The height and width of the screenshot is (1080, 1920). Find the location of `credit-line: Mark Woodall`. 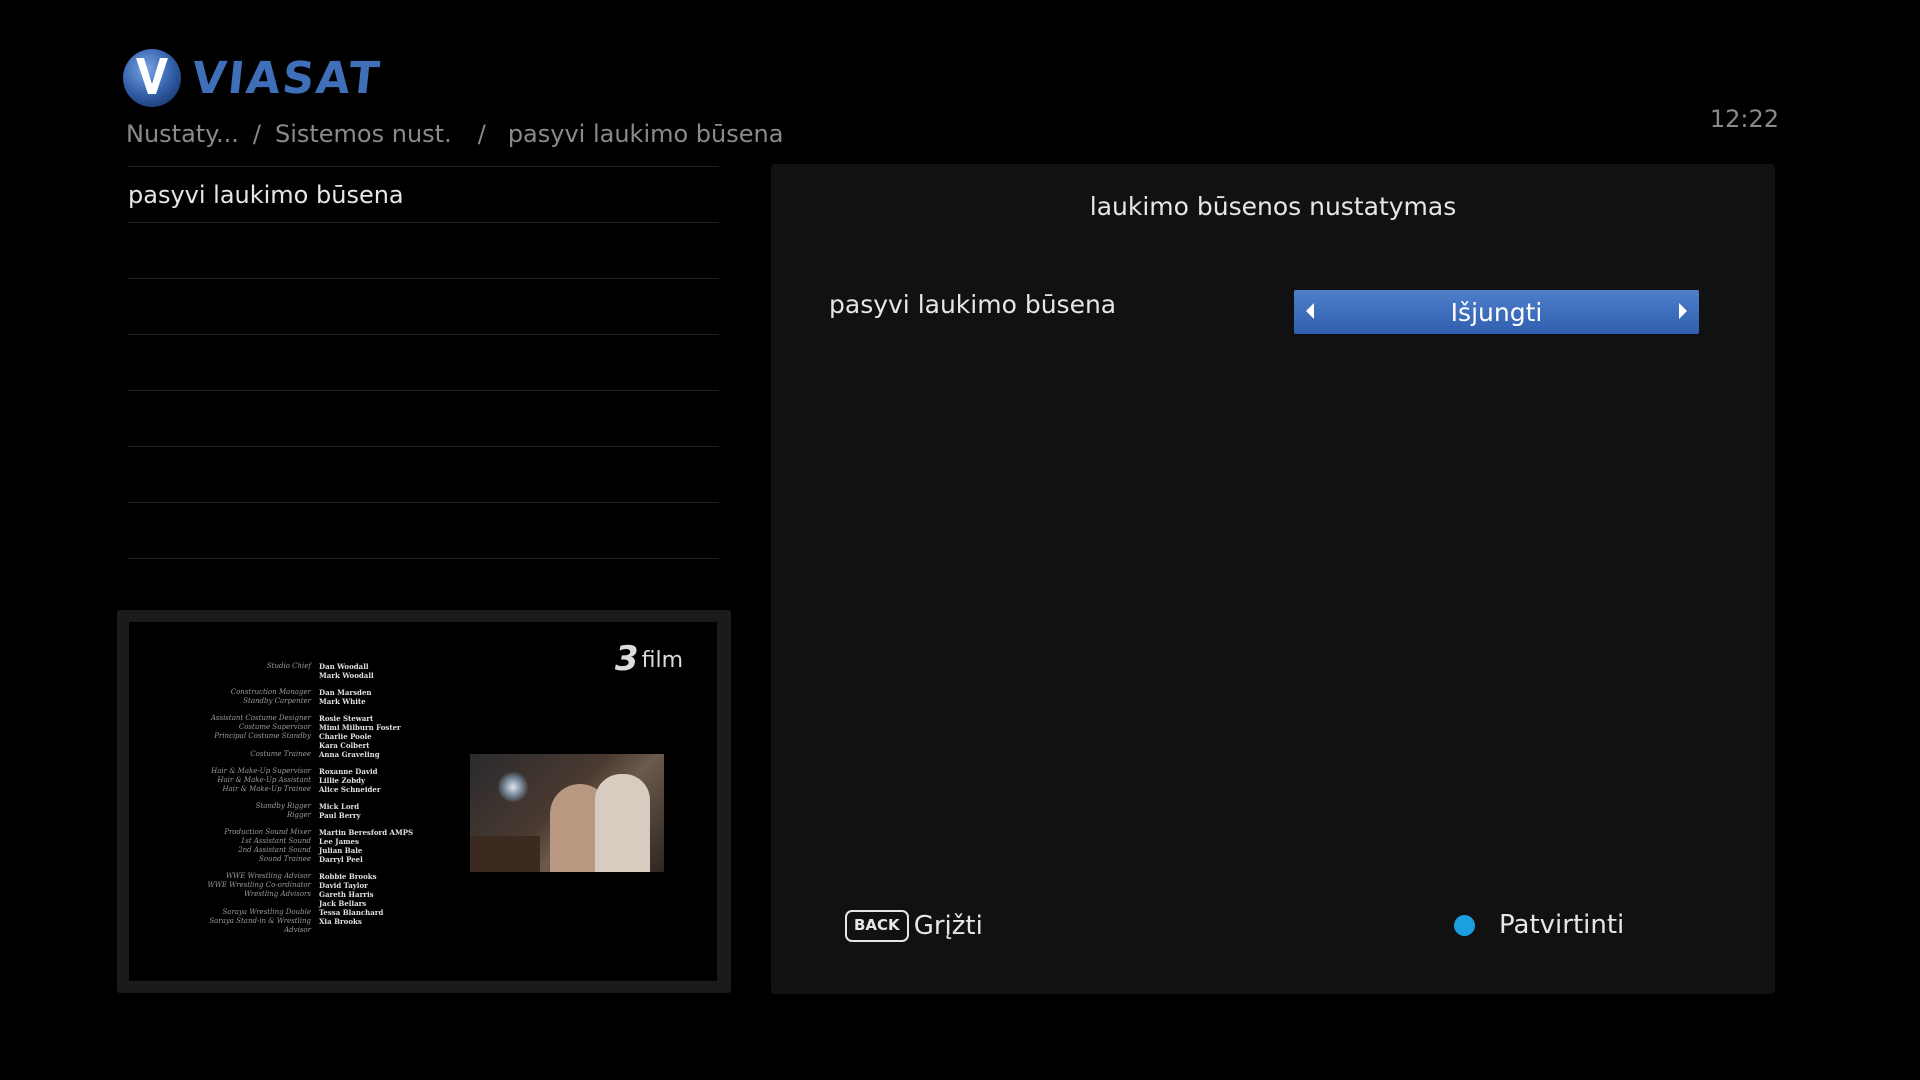

credit-line: Mark Woodall is located at coordinates (313, 675).